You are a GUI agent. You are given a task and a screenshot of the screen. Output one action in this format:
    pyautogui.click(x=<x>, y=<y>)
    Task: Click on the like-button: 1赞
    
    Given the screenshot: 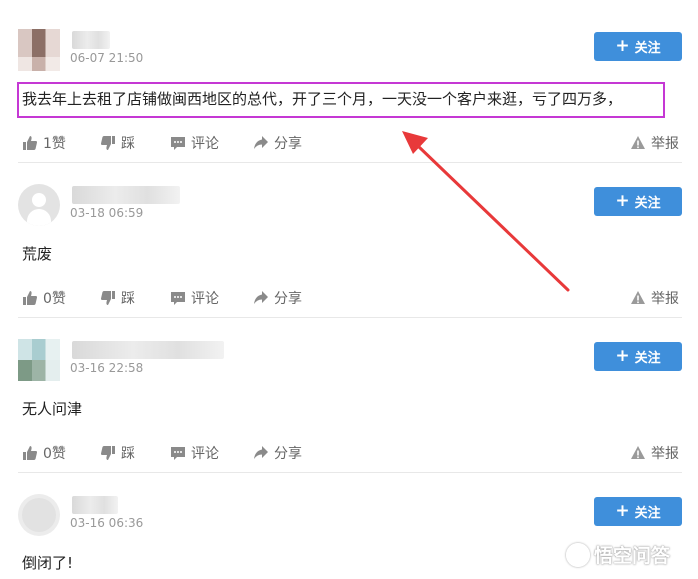 What is the action you would take?
    pyautogui.click(x=44, y=143)
    